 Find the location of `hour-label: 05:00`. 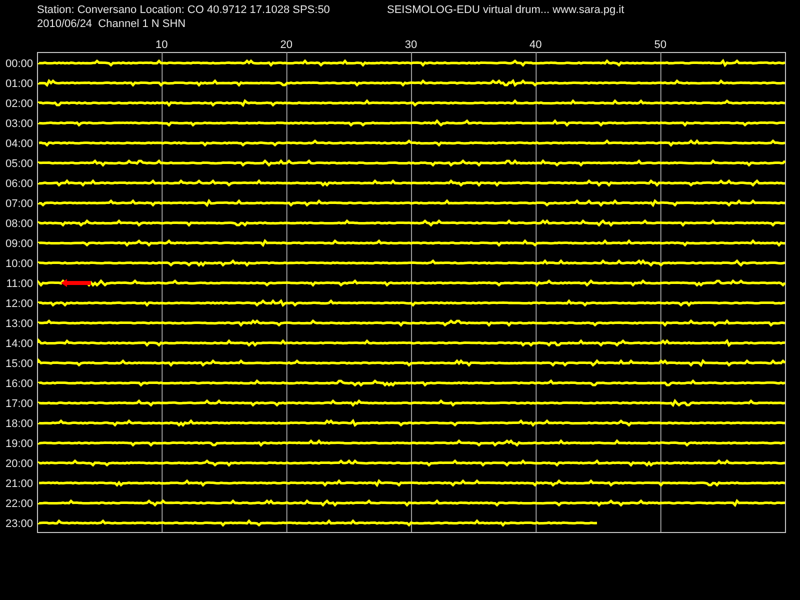

hour-label: 05:00 is located at coordinates (19, 164).